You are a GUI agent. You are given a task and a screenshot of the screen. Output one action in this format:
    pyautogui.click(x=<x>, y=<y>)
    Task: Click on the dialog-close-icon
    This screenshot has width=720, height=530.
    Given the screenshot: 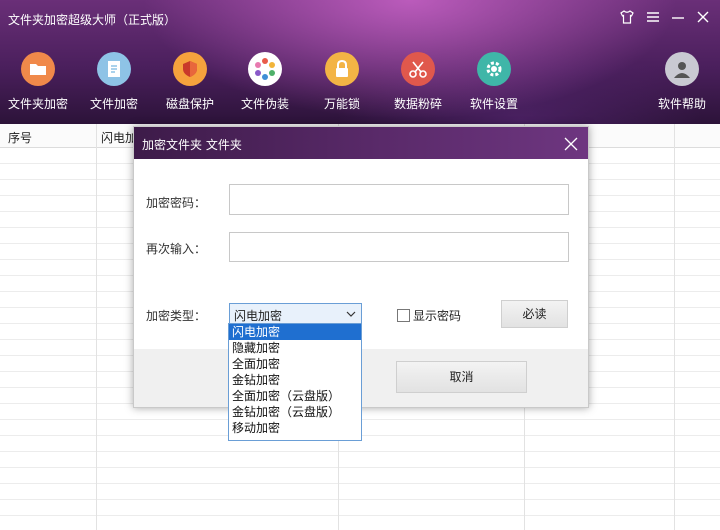 What is the action you would take?
    pyautogui.click(x=571, y=144)
    